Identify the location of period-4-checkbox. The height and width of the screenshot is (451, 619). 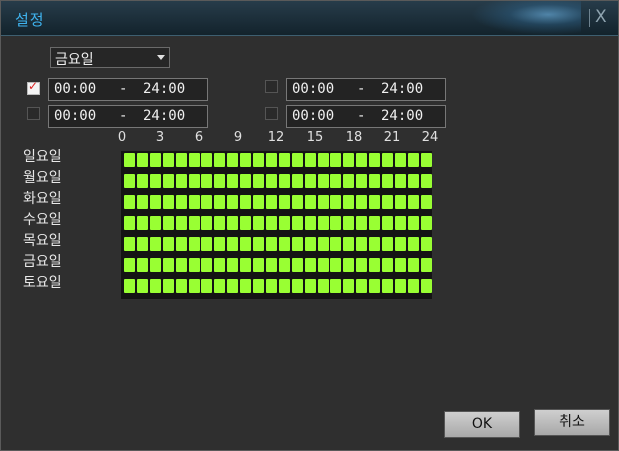
(271, 113).